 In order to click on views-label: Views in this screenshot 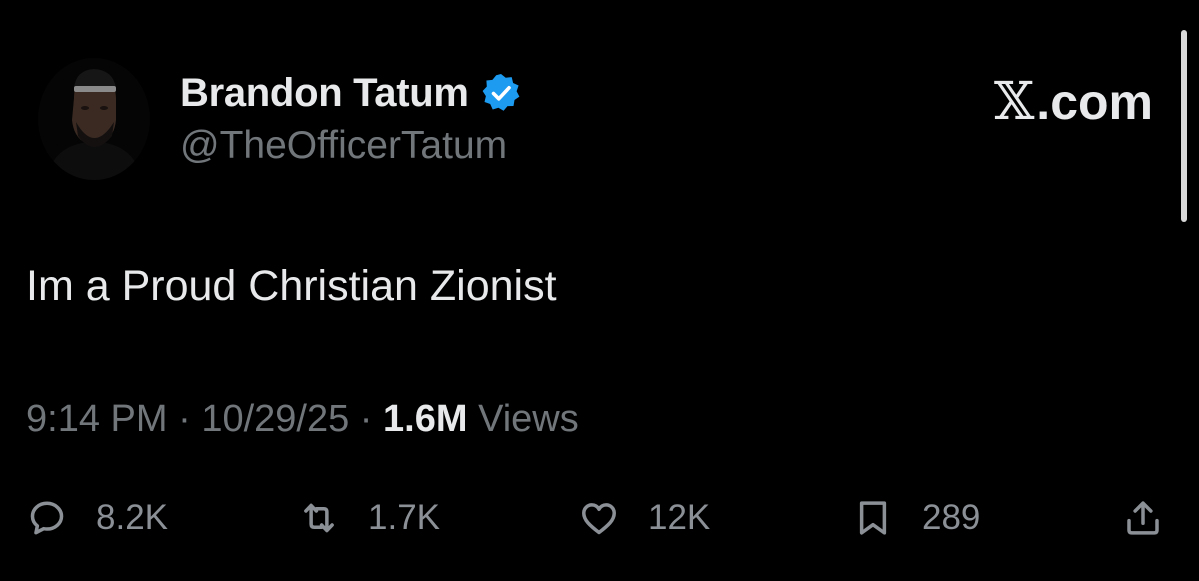, I will do `click(528, 419)`.